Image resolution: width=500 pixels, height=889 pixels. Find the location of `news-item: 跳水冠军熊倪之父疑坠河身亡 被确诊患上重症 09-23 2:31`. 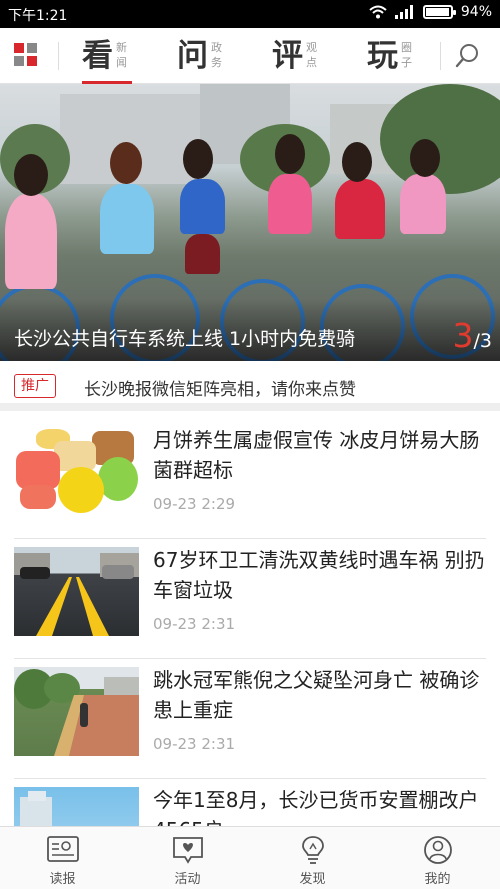

news-item: 跳水冠军熊倪之父疑坠河身亡 被确诊患上重症 09-23 2:31 is located at coordinates (250, 719).